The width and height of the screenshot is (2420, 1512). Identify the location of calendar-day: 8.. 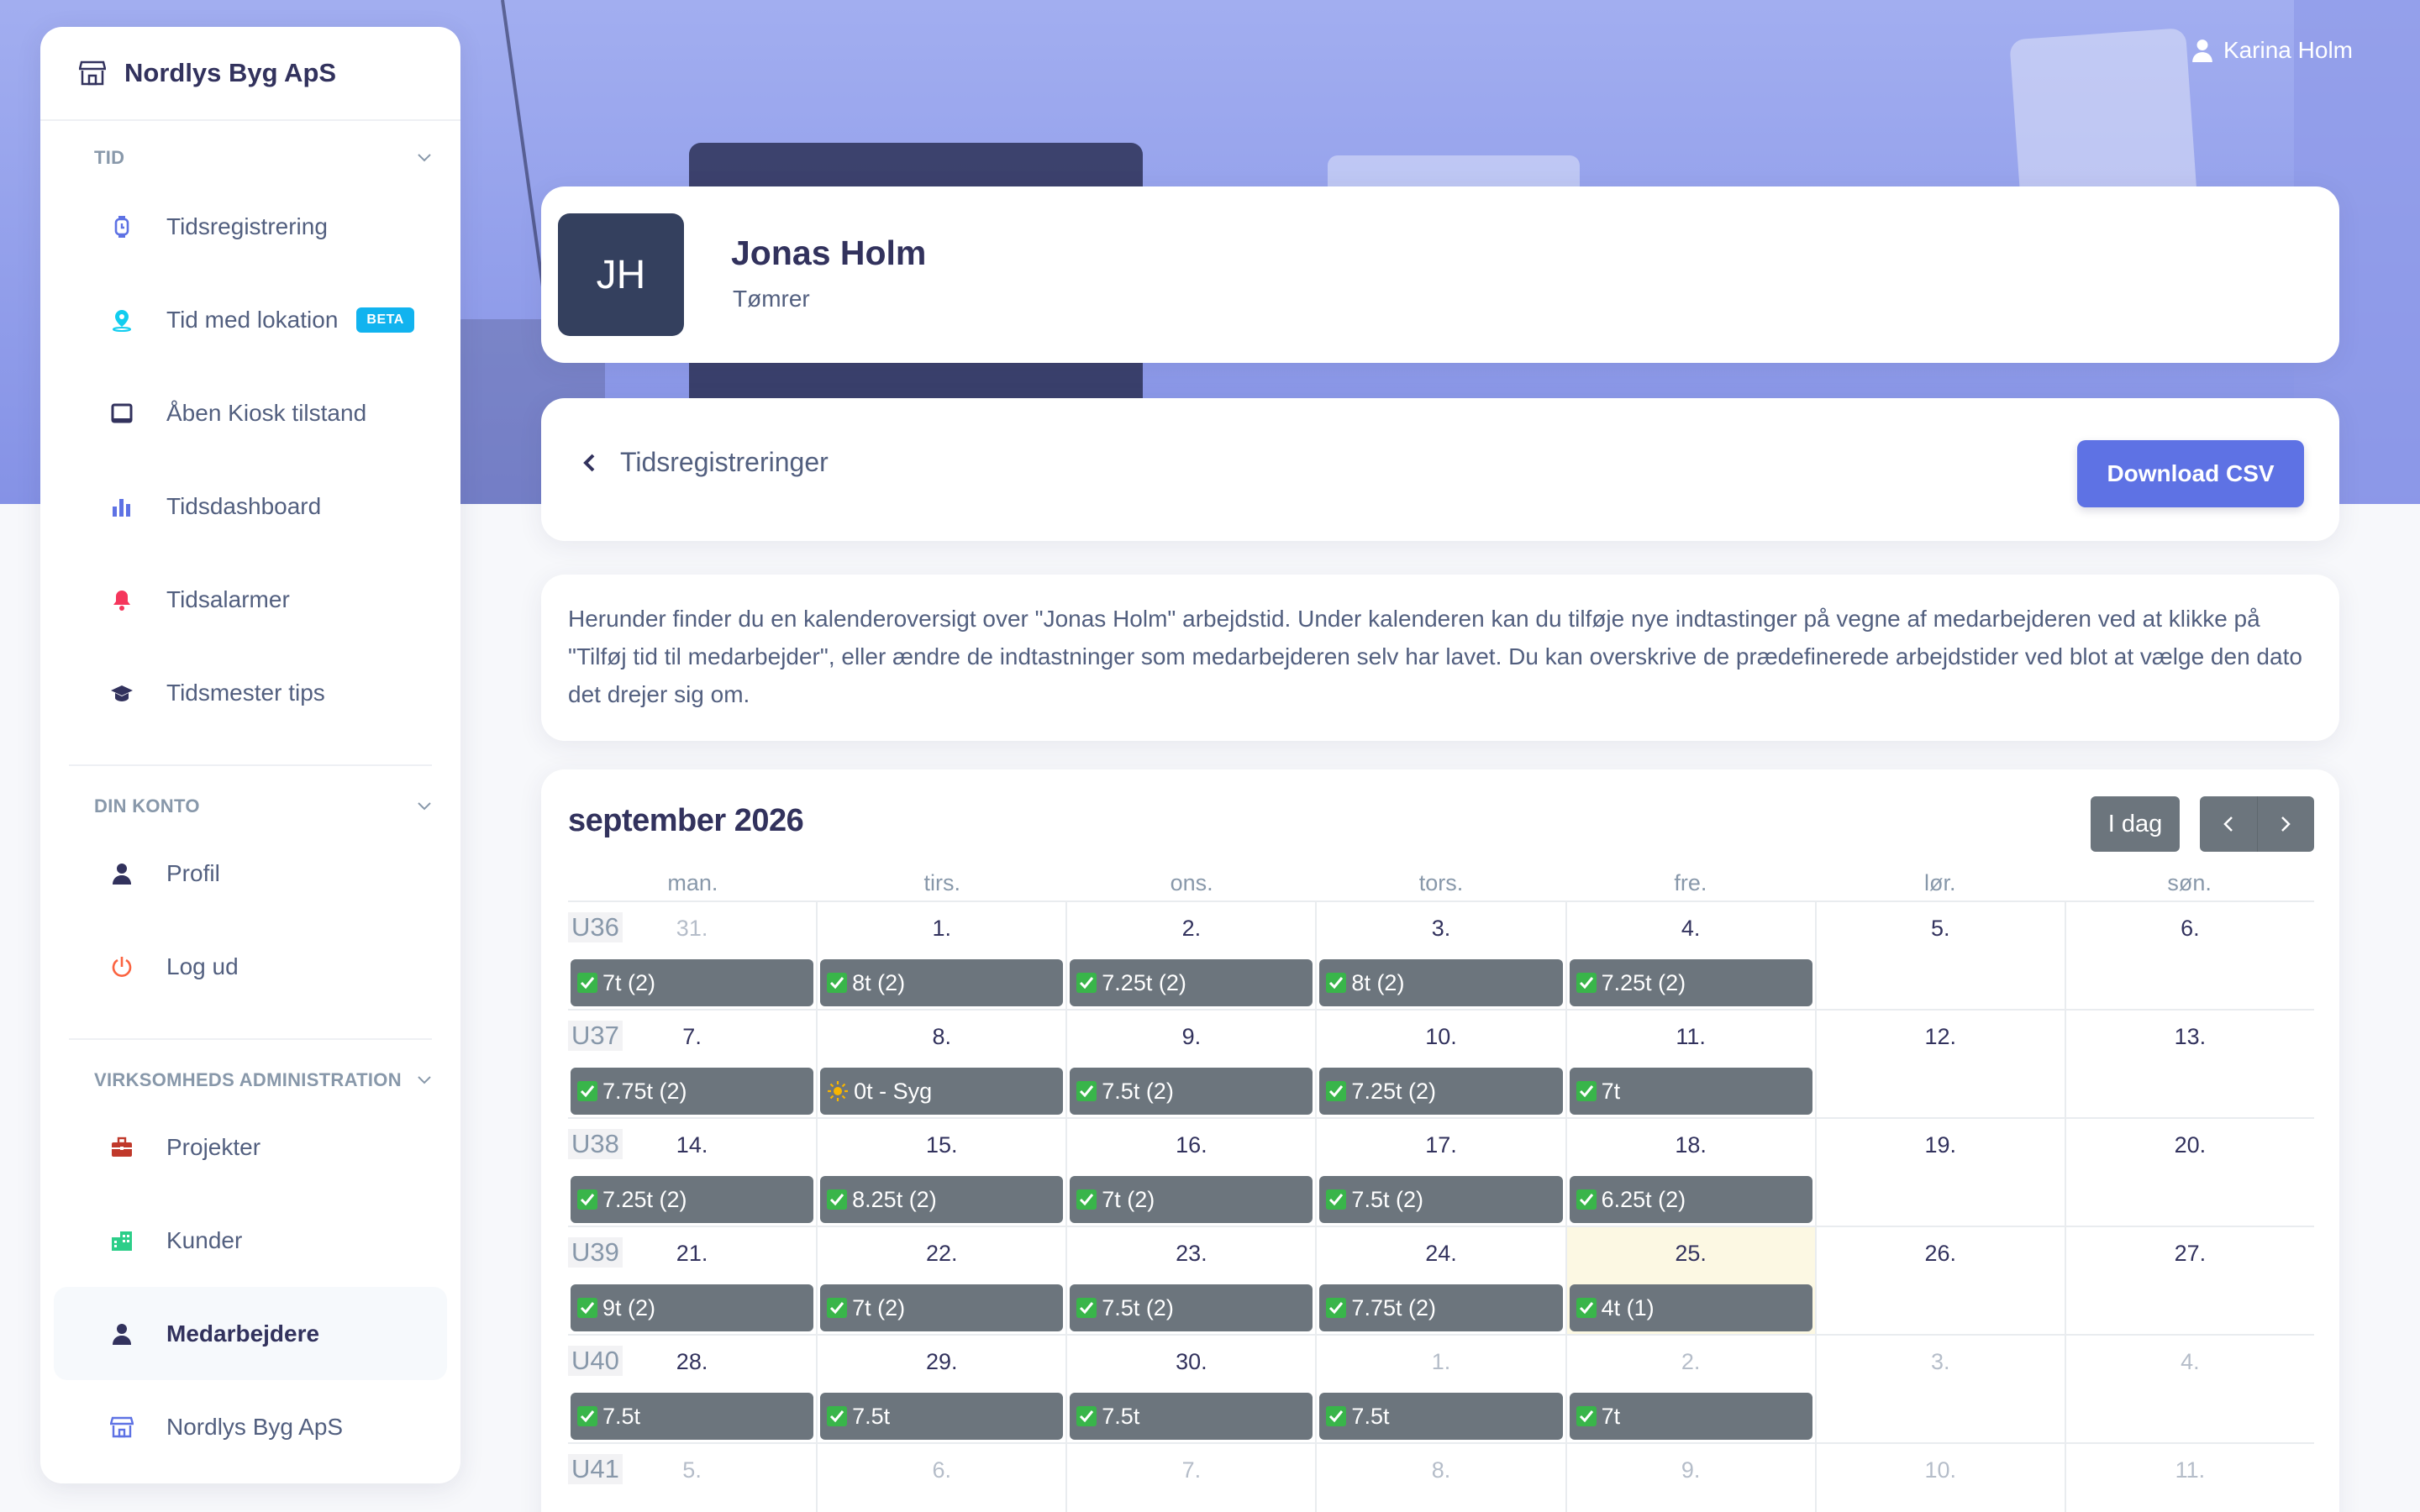
(1442, 1478).